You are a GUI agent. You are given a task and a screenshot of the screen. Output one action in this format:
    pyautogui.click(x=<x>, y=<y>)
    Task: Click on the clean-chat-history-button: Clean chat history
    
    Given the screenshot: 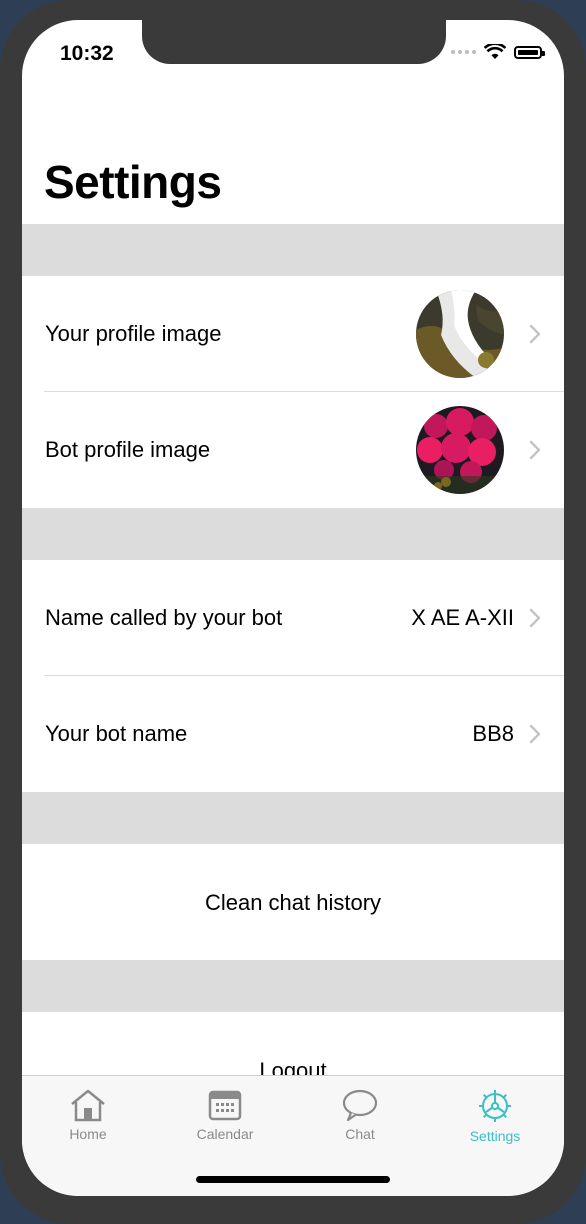 What is the action you would take?
    pyautogui.click(x=293, y=902)
    